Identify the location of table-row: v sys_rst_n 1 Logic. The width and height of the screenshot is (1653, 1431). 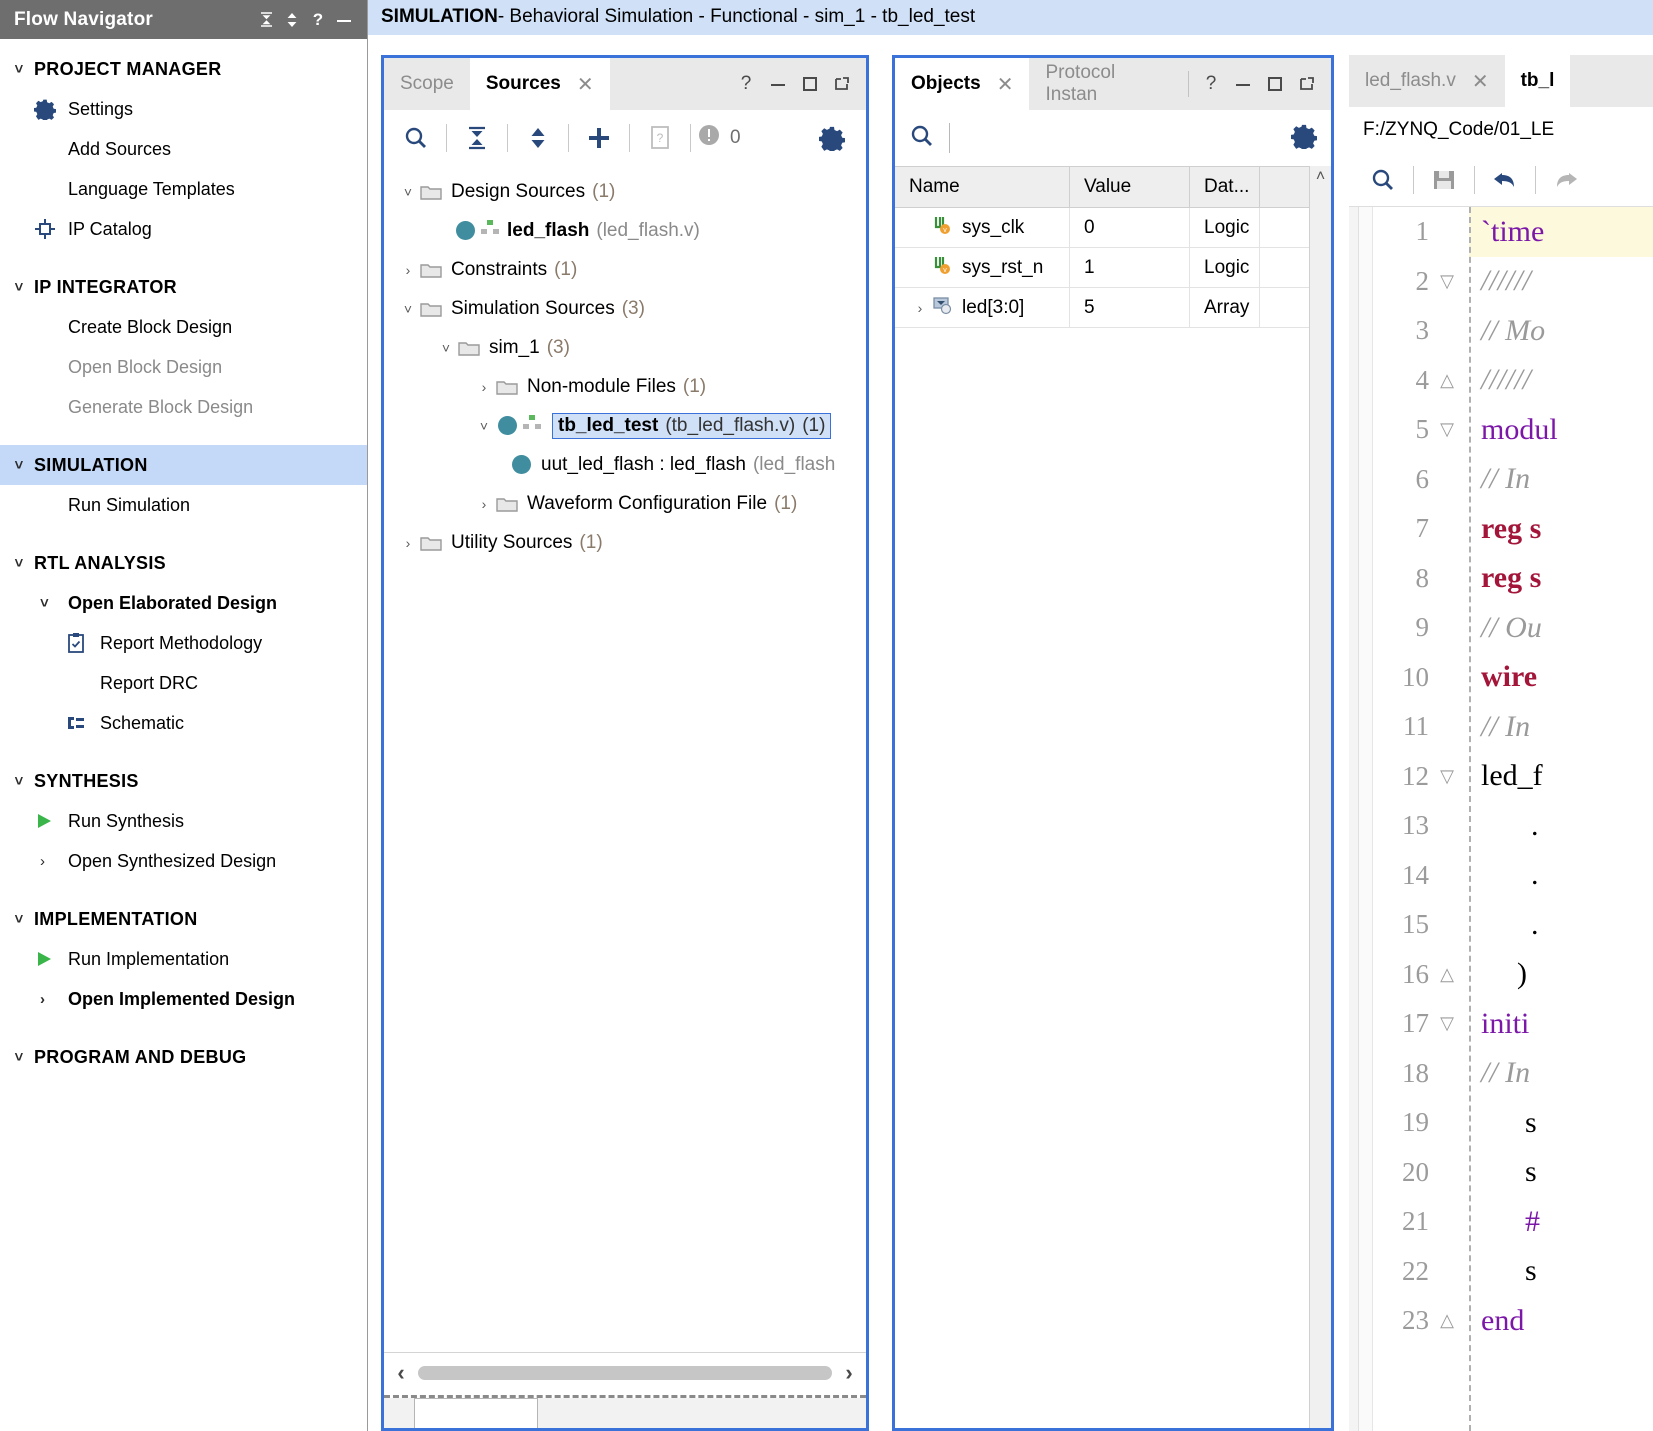
(1102, 267).